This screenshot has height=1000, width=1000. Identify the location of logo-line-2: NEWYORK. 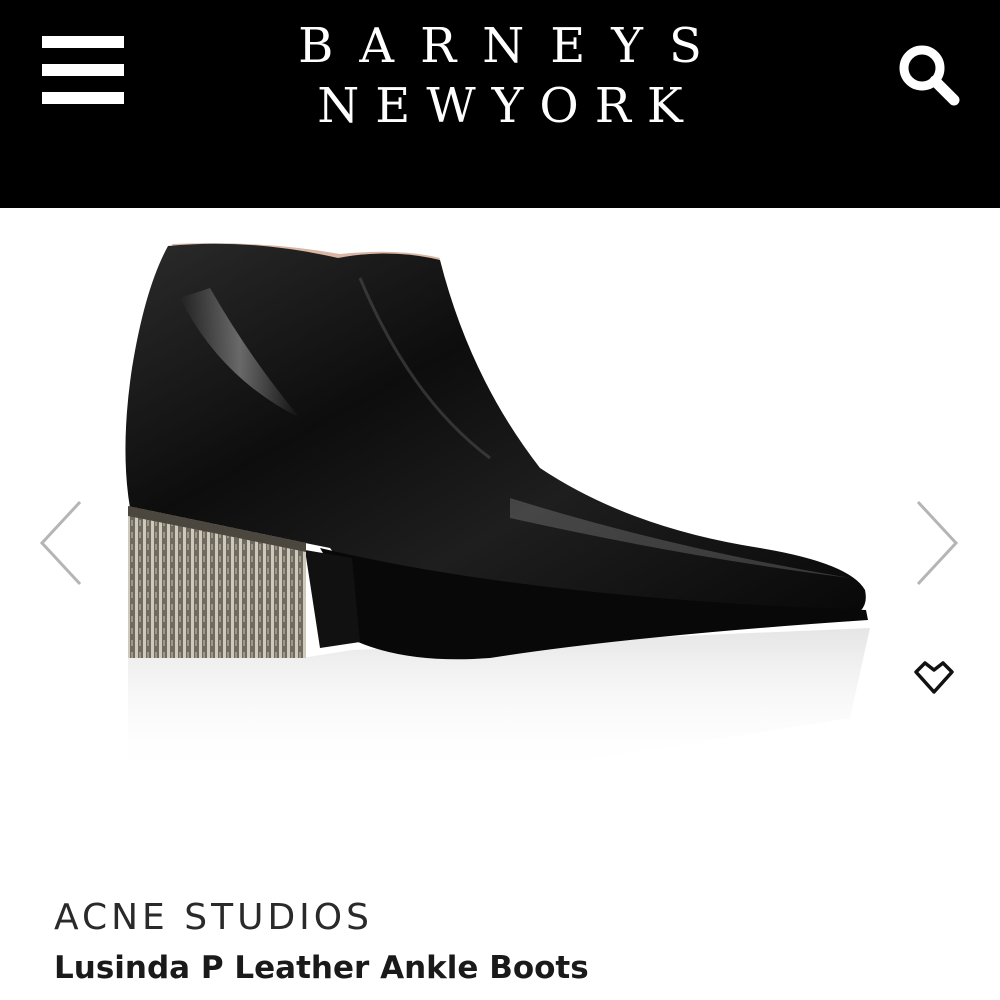
(508, 106).